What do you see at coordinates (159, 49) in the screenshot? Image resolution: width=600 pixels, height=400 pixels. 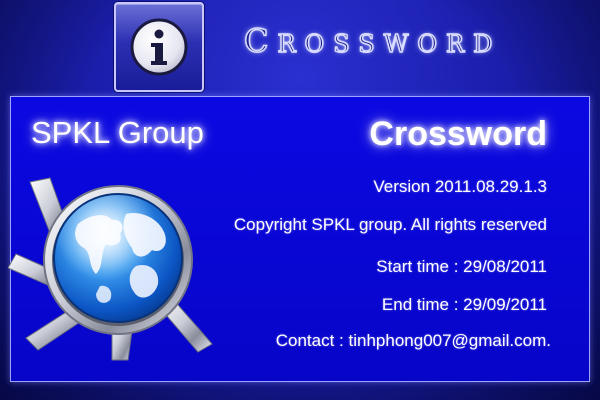 I see `info-icon` at bounding box center [159, 49].